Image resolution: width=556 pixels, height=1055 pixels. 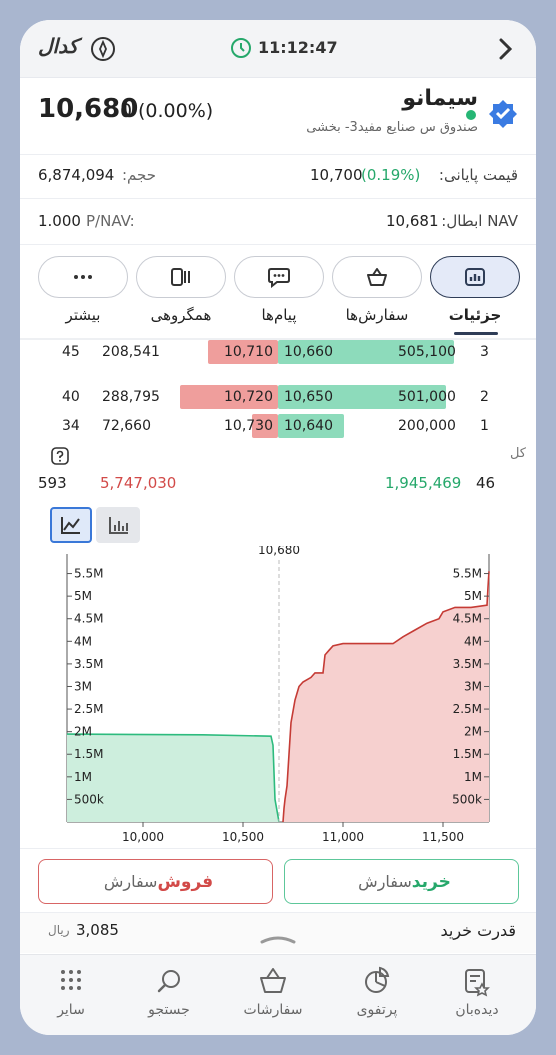 What do you see at coordinates (467, 619) in the screenshot?
I see `y-tick-label-right: 4.5M` at bounding box center [467, 619].